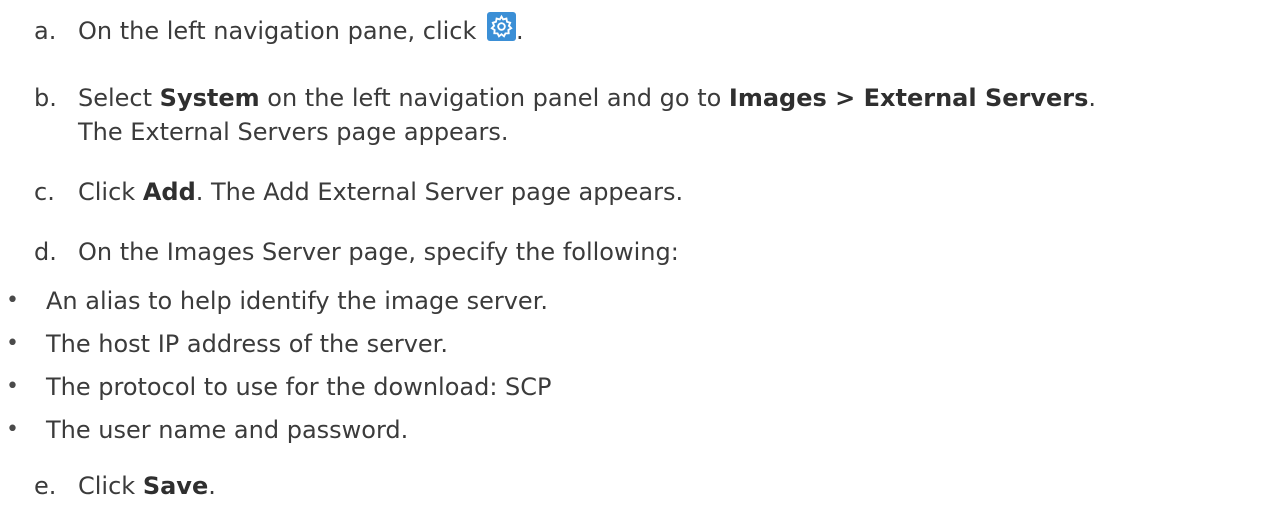 The image size is (1283, 520). What do you see at coordinates (45, 252) in the screenshot?
I see `step-letter: d.` at bounding box center [45, 252].